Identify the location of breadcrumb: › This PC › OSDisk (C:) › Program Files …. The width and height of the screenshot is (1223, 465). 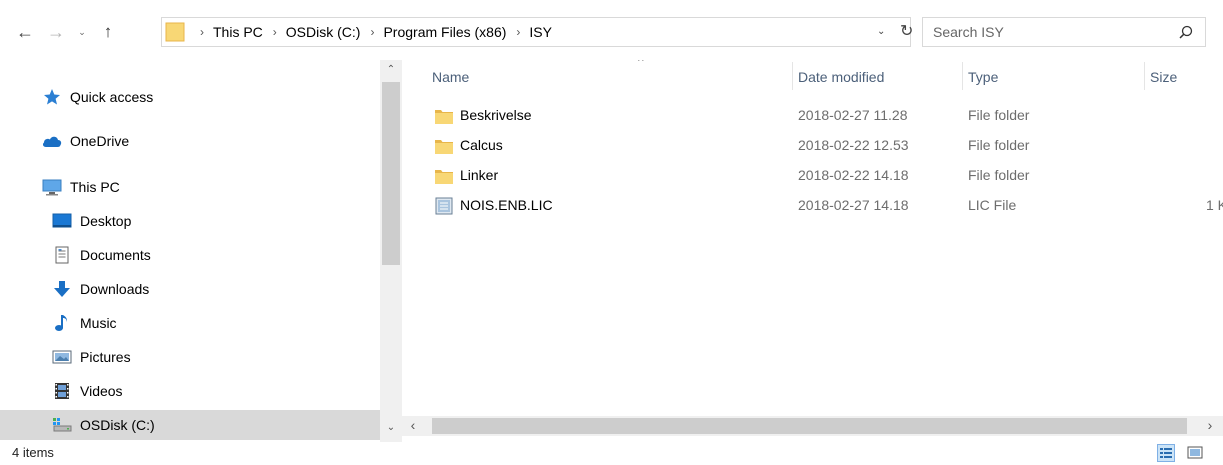
(371, 32).